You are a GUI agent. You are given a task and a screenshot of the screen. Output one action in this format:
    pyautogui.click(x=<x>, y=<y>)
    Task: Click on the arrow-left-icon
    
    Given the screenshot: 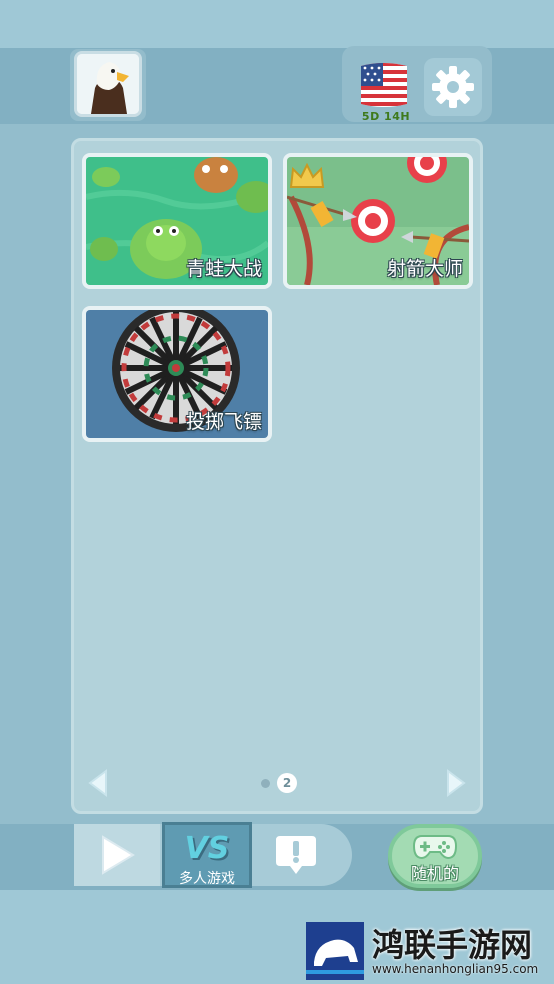 What is the action you would take?
    pyautogui.click(x=97, y=783)
    